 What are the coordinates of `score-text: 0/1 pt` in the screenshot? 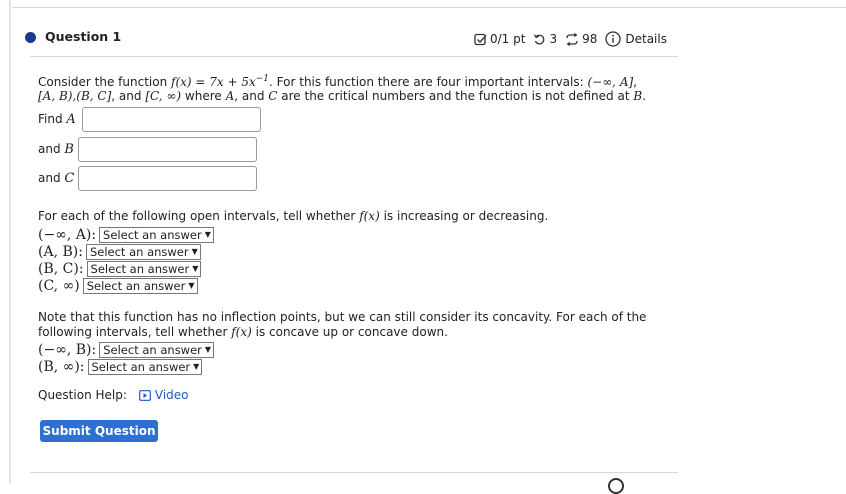 It's located at (508, 39).